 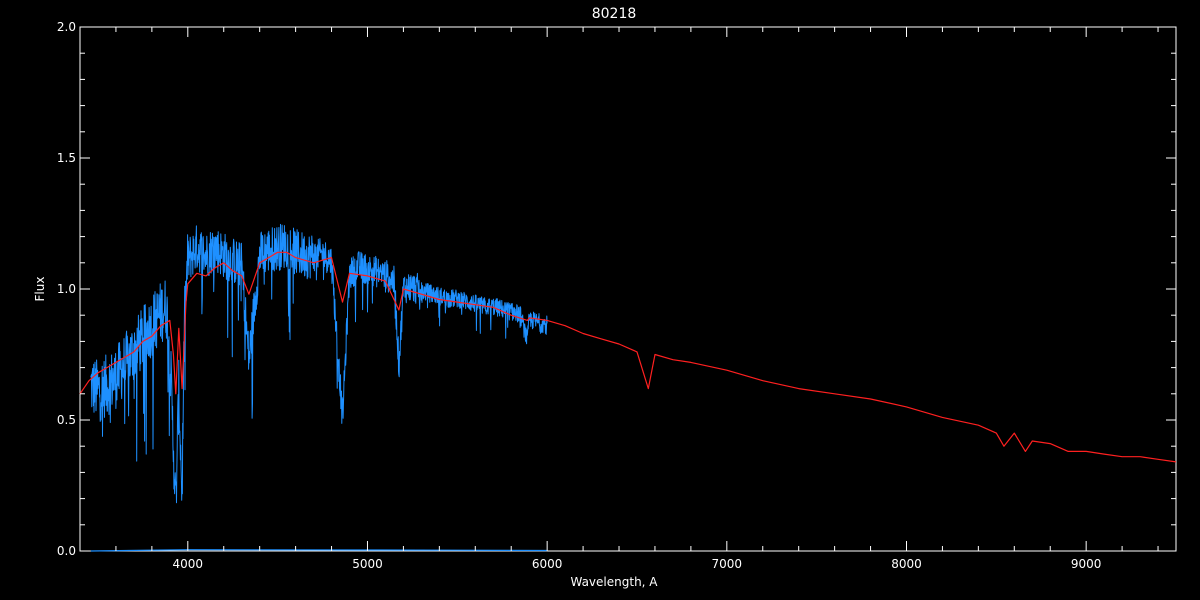 I want to click on chart-title: 80218, so click(x=614, y=14).